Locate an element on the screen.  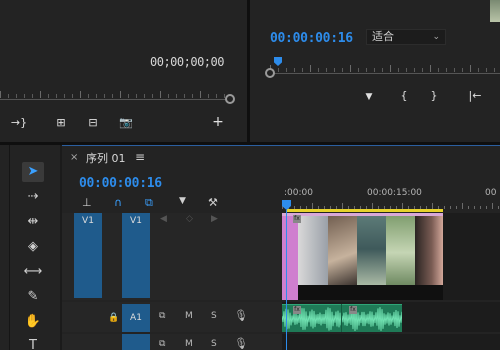
hand-tool-icon: ✋ is located at coordinates (33, 322).